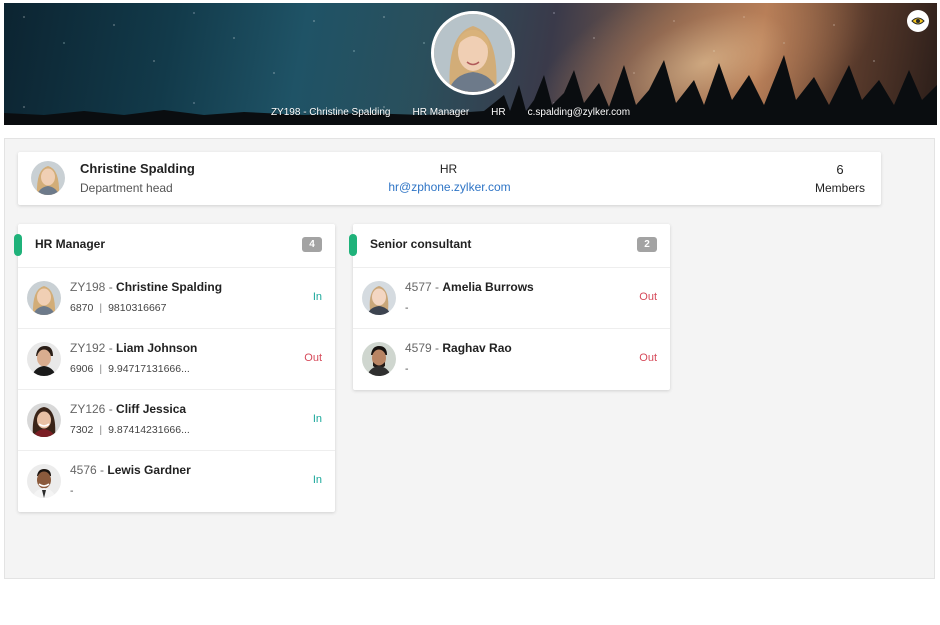 The height and width of the screenshot is (625, 940). Describe the element at coordinates (149, 470) in the screenshot. I see `member-name: Lewis Gardner` at that location.